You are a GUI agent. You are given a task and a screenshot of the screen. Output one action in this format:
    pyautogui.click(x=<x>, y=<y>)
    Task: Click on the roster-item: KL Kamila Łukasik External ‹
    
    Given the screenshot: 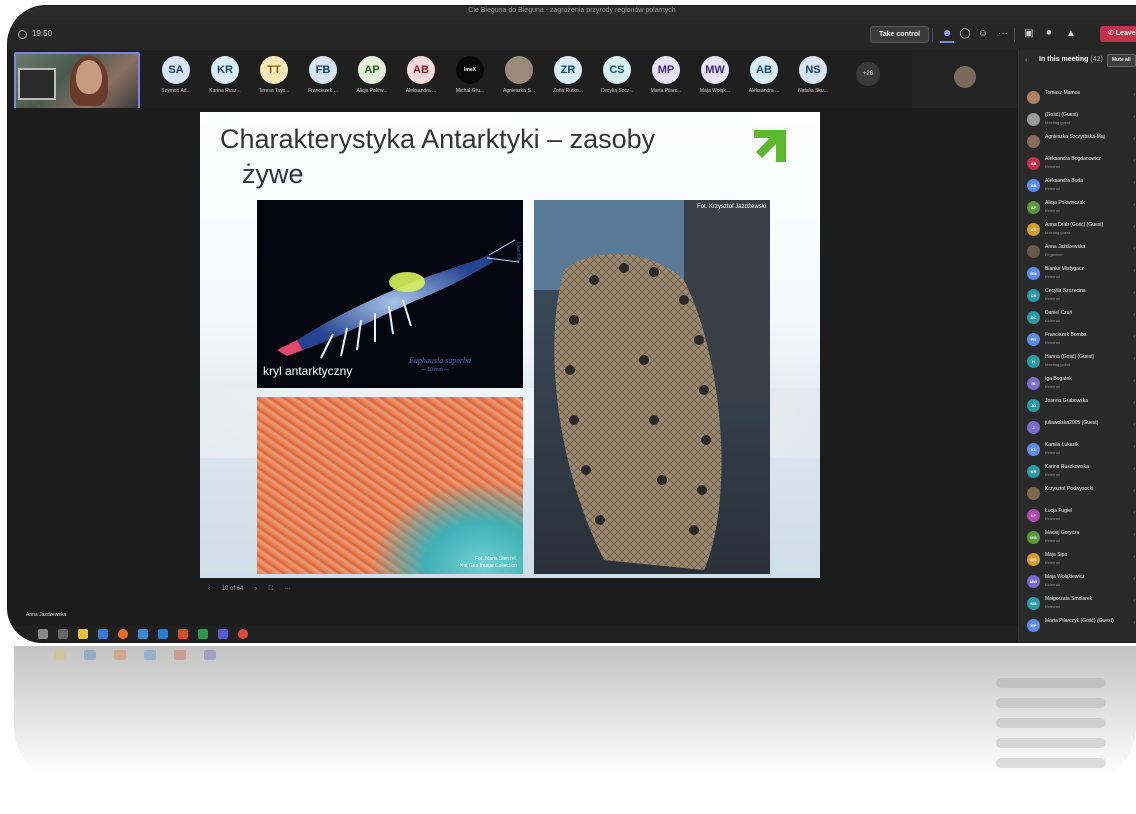 What is the action you would take?
    pyautogui.click(x=1081, y=450)
    